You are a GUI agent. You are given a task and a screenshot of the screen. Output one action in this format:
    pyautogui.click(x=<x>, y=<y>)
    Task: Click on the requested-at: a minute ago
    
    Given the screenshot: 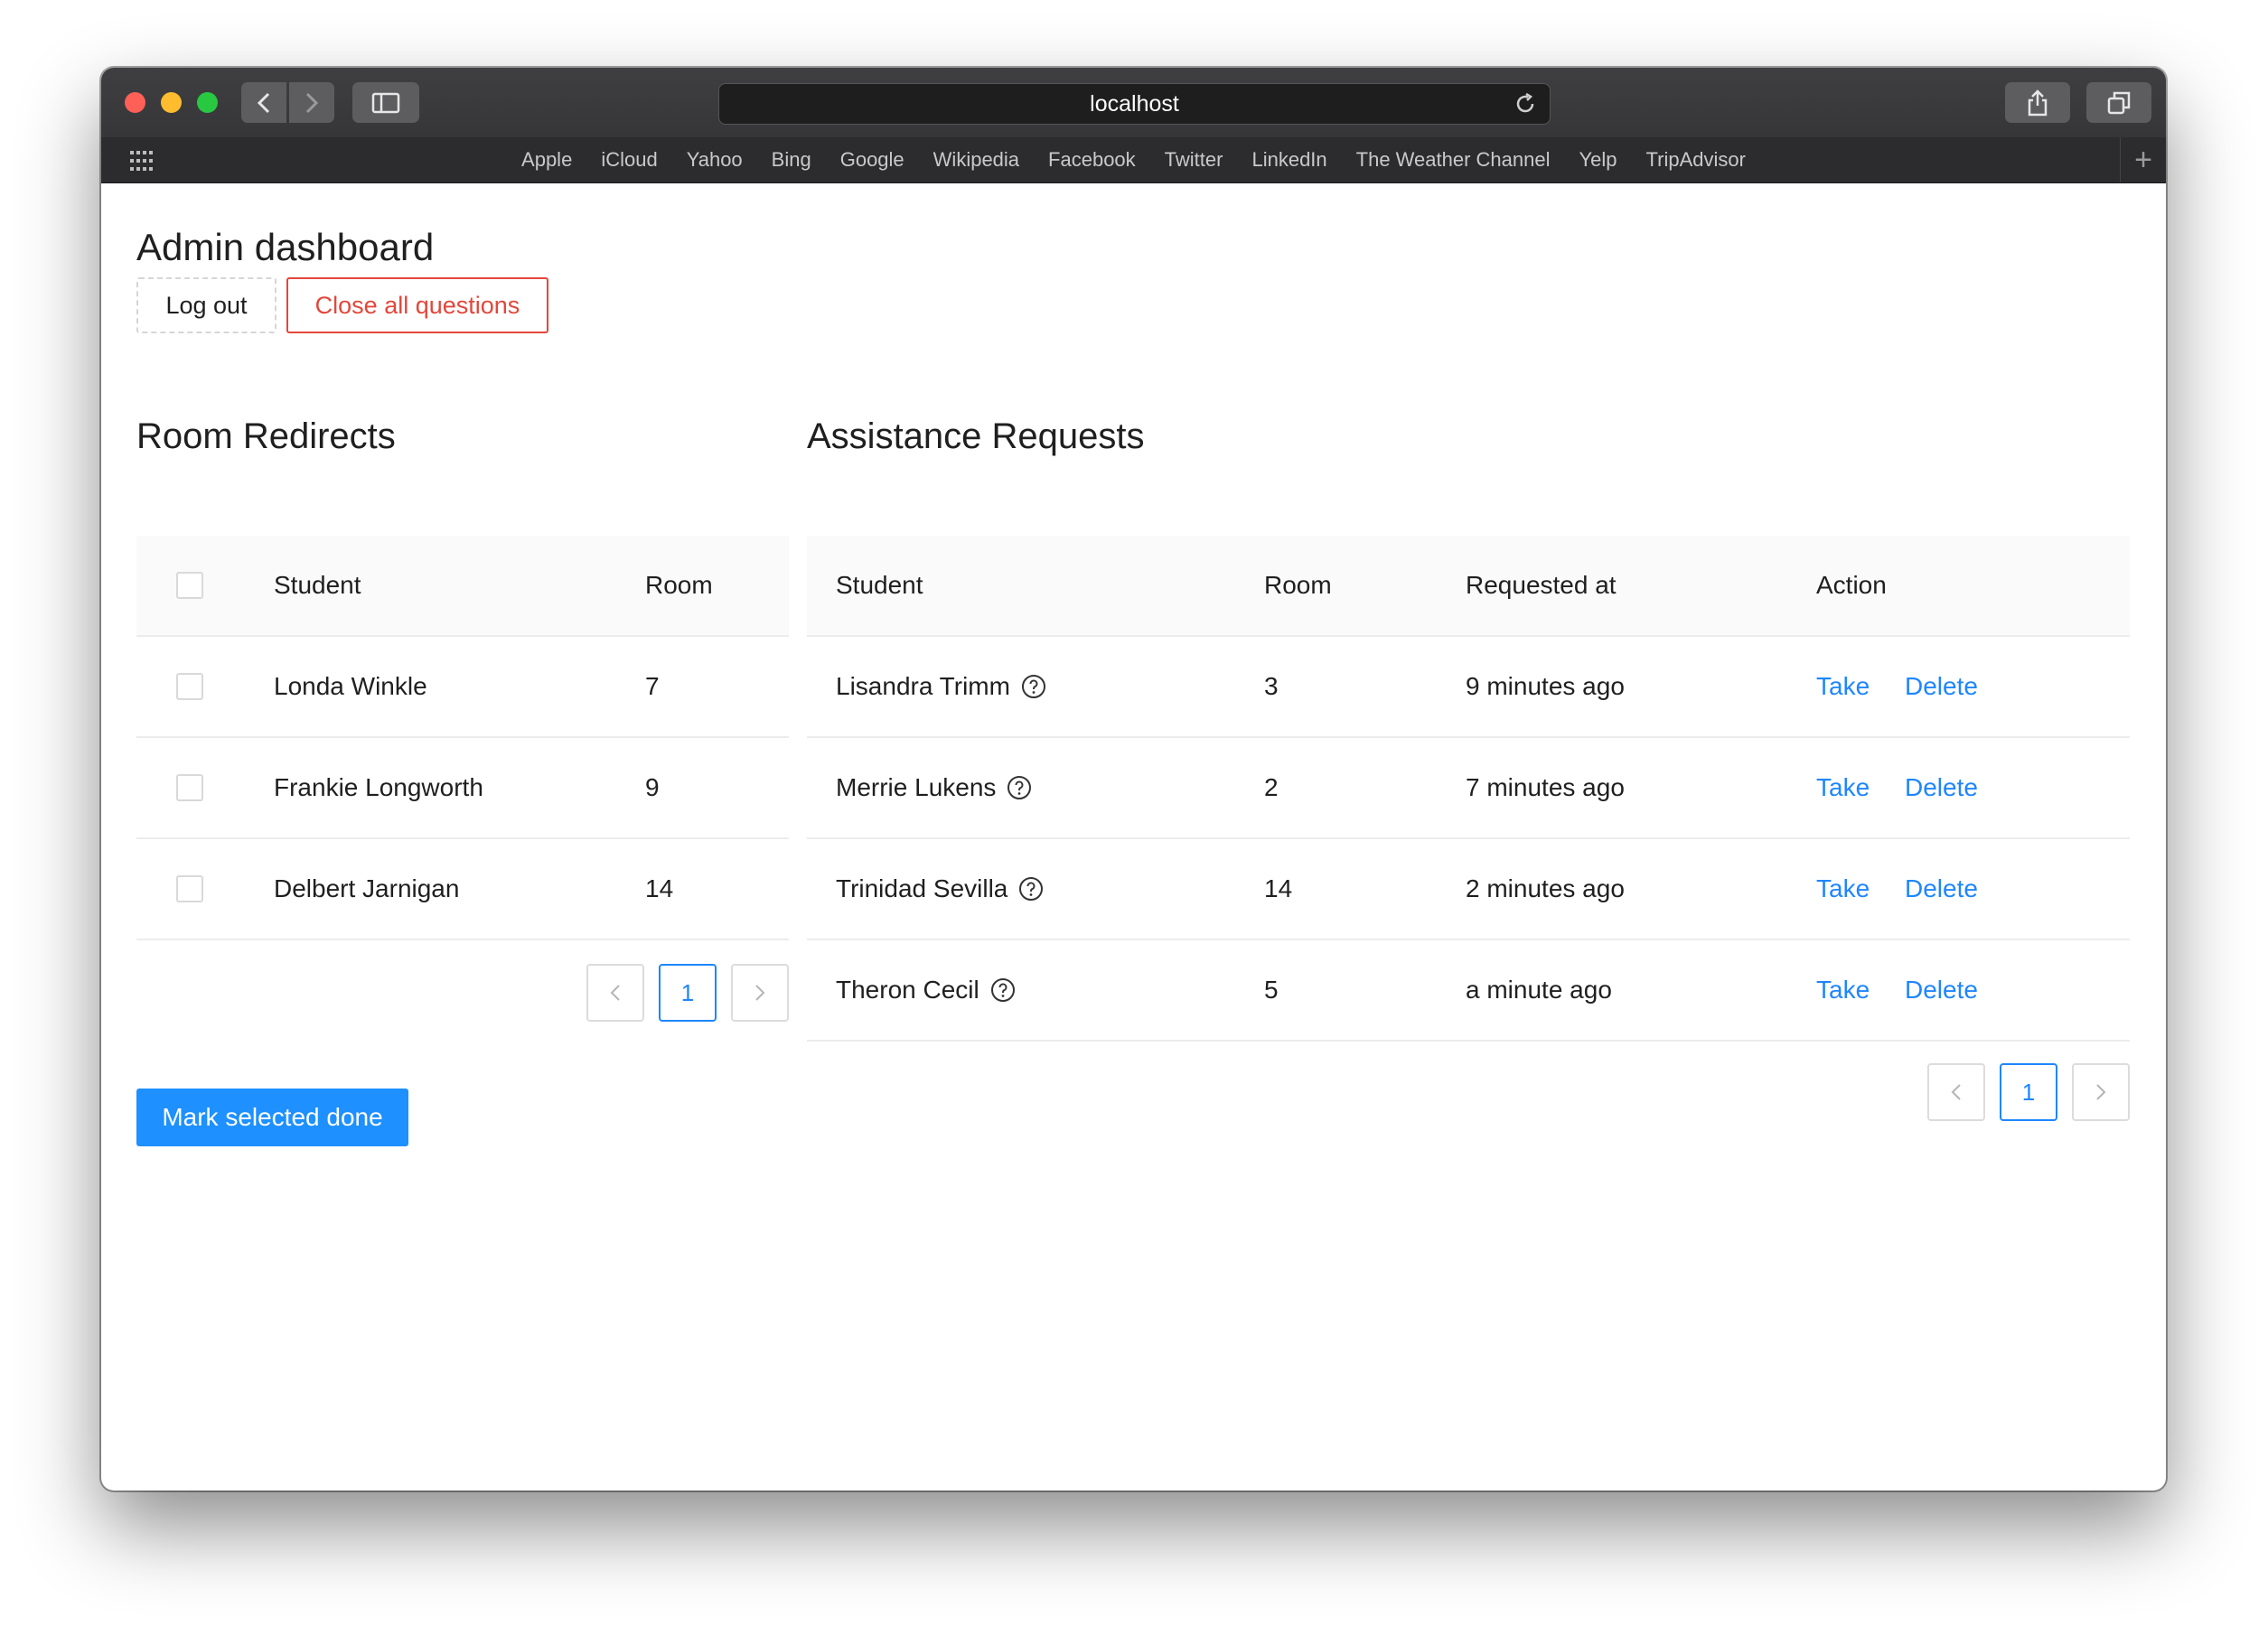 What is the action you would take?
    pyautogui.click(x=1539, y=990)
    